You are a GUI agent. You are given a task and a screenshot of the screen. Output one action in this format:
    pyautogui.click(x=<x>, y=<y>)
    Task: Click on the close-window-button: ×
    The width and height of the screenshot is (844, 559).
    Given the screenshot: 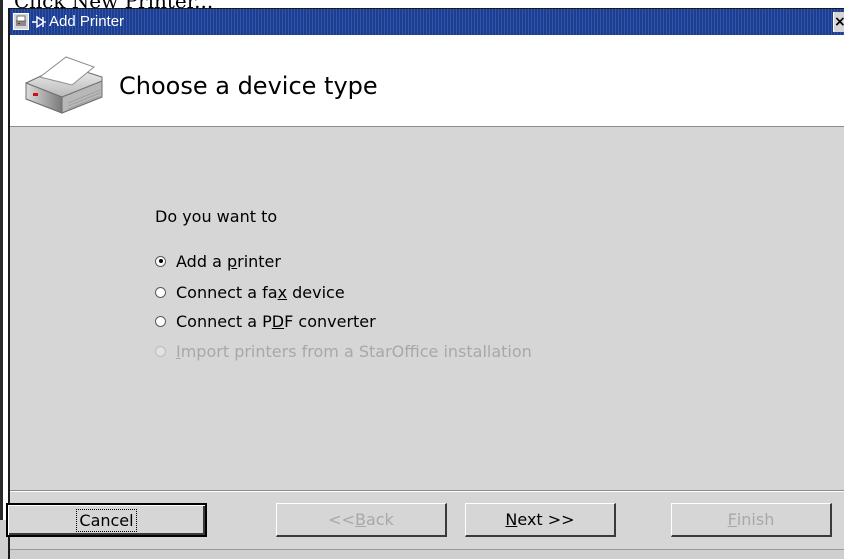 What is the action you would take?
    pyautogui.click(x=838, y=22)
    